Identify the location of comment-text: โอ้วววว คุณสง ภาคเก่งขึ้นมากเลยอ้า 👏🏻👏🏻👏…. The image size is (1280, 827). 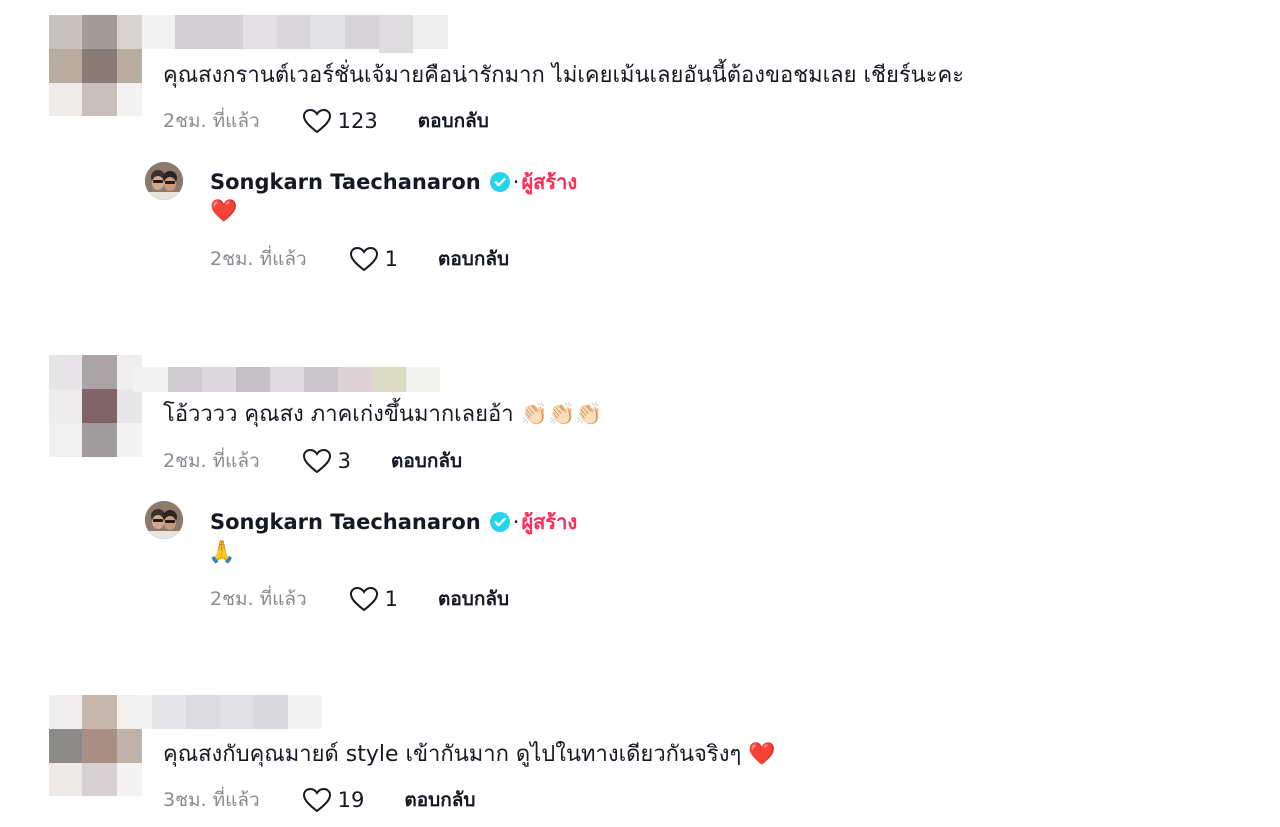
(383, 414).